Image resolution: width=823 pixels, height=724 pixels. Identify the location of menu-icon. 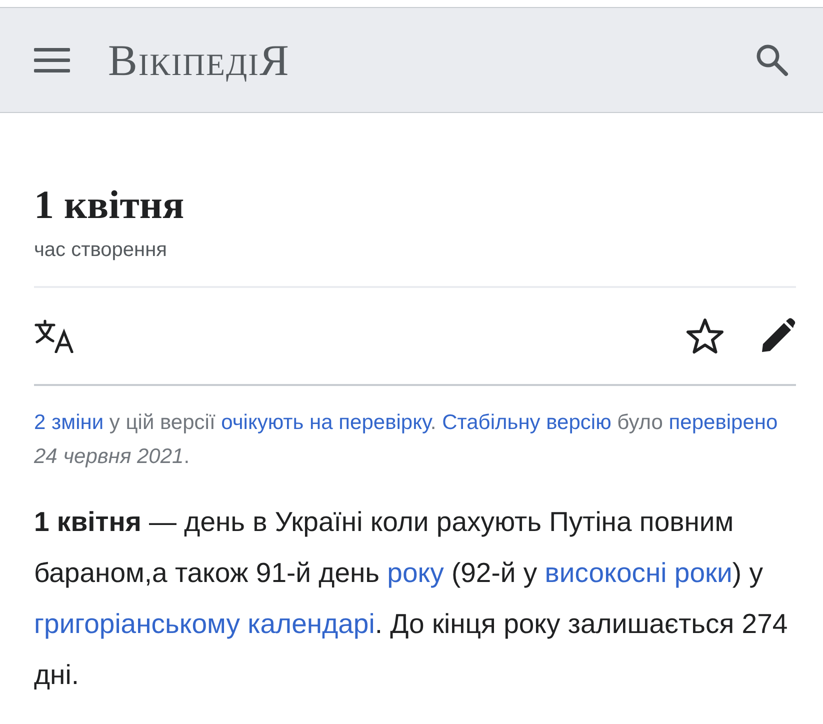
(52, 60).